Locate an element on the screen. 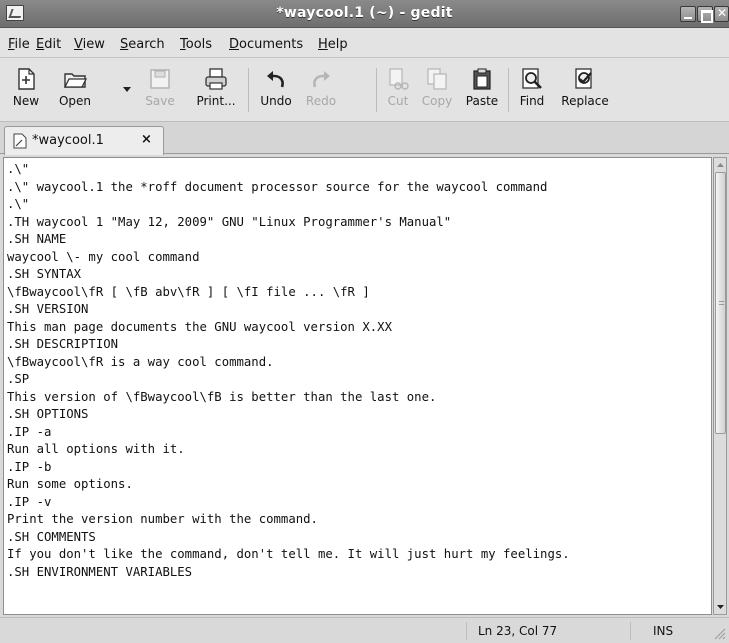 This screenshot has width=729, height=643. code-line: Run all options with it. is located at coordinates (359, 450).